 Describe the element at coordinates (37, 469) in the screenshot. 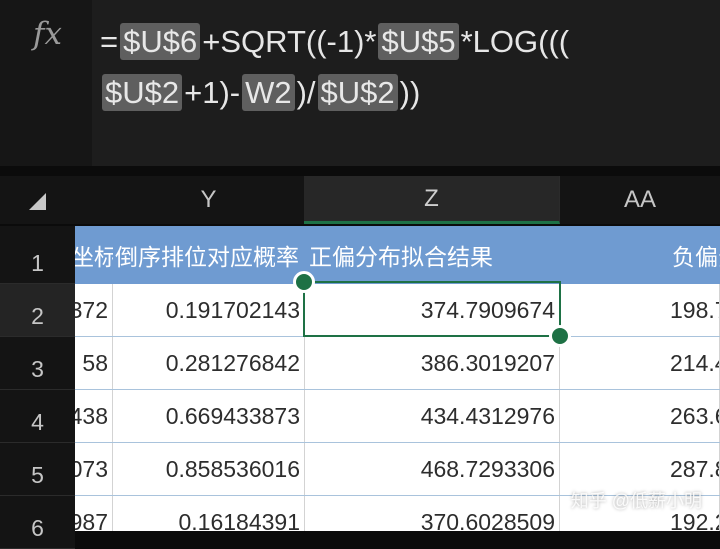

I see `row-header-5: 5` at that location.